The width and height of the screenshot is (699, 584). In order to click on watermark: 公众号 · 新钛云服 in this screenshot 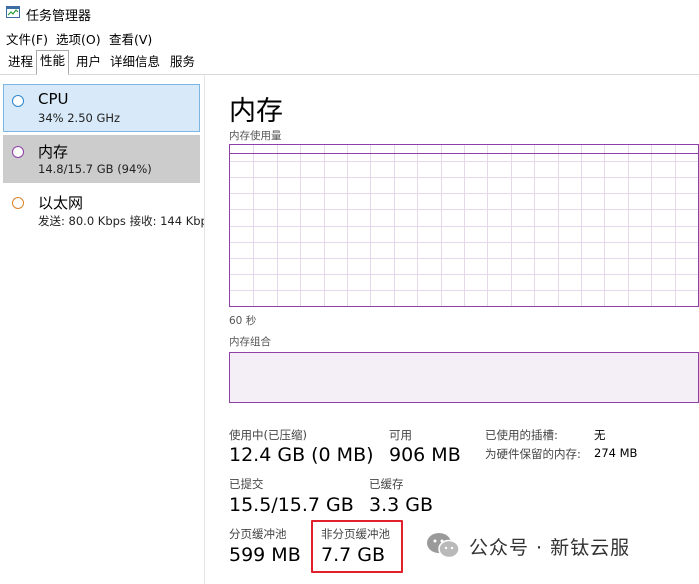, I will do `click(527, 546)`.